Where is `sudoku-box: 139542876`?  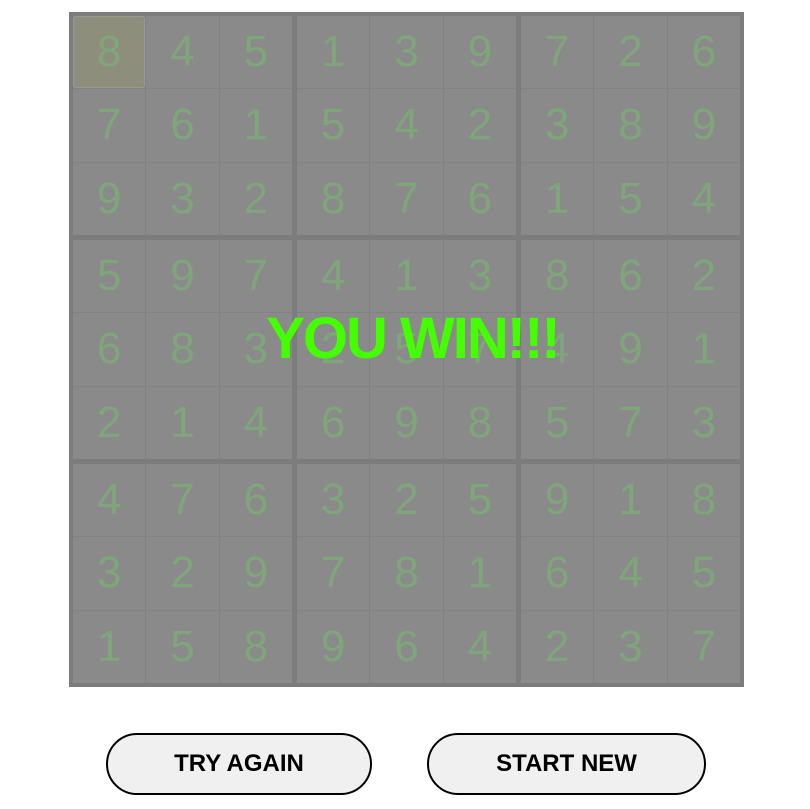 sudoku-box: 139542876 is located at coordinates (406, 125).